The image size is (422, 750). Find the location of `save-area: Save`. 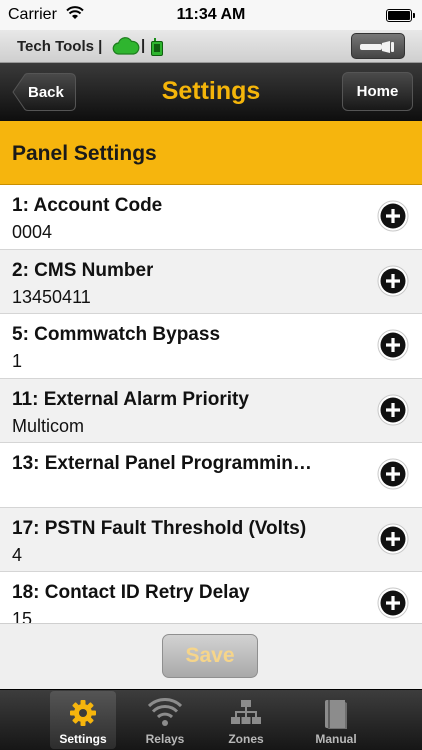

save-area: Save is located at coordinates (211, 656).